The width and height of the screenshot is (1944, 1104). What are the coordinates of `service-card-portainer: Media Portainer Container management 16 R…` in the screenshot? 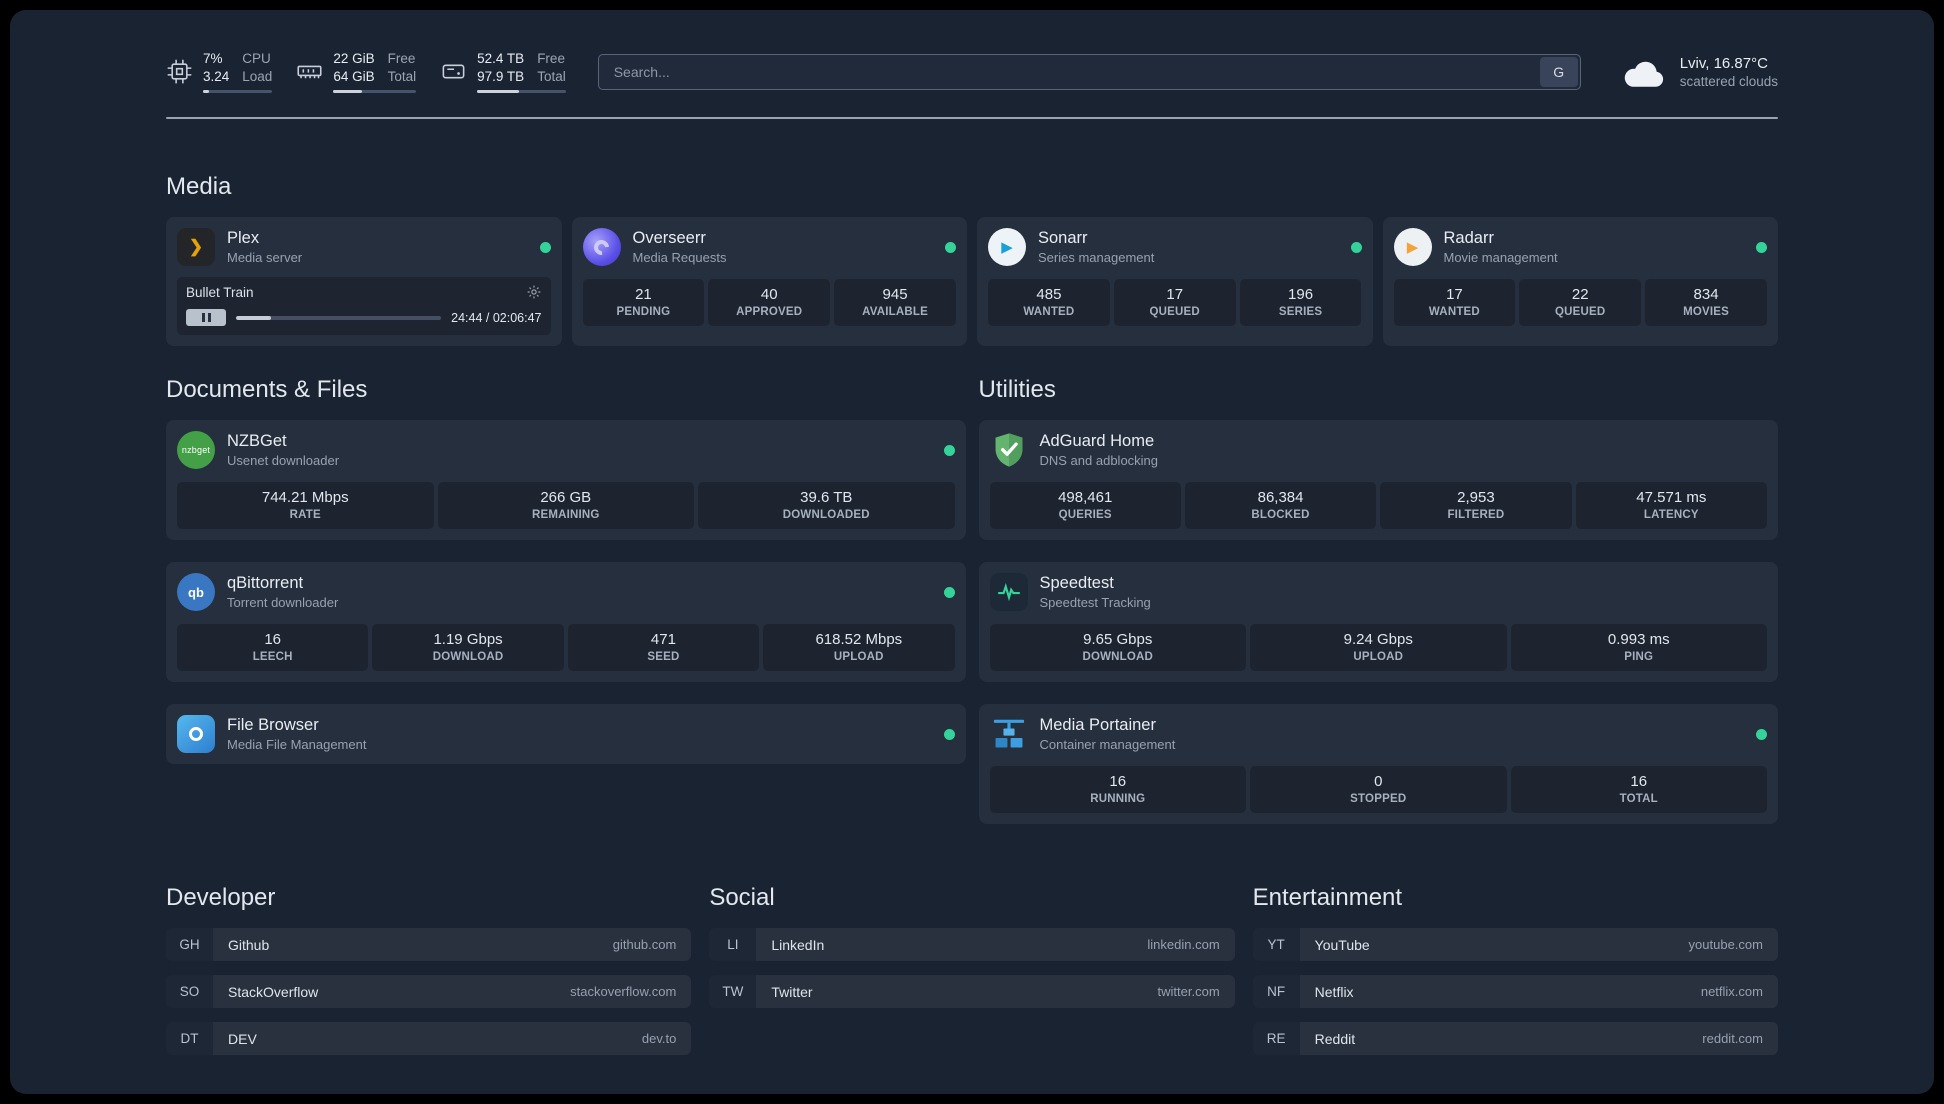 It's located at (1378, 764).